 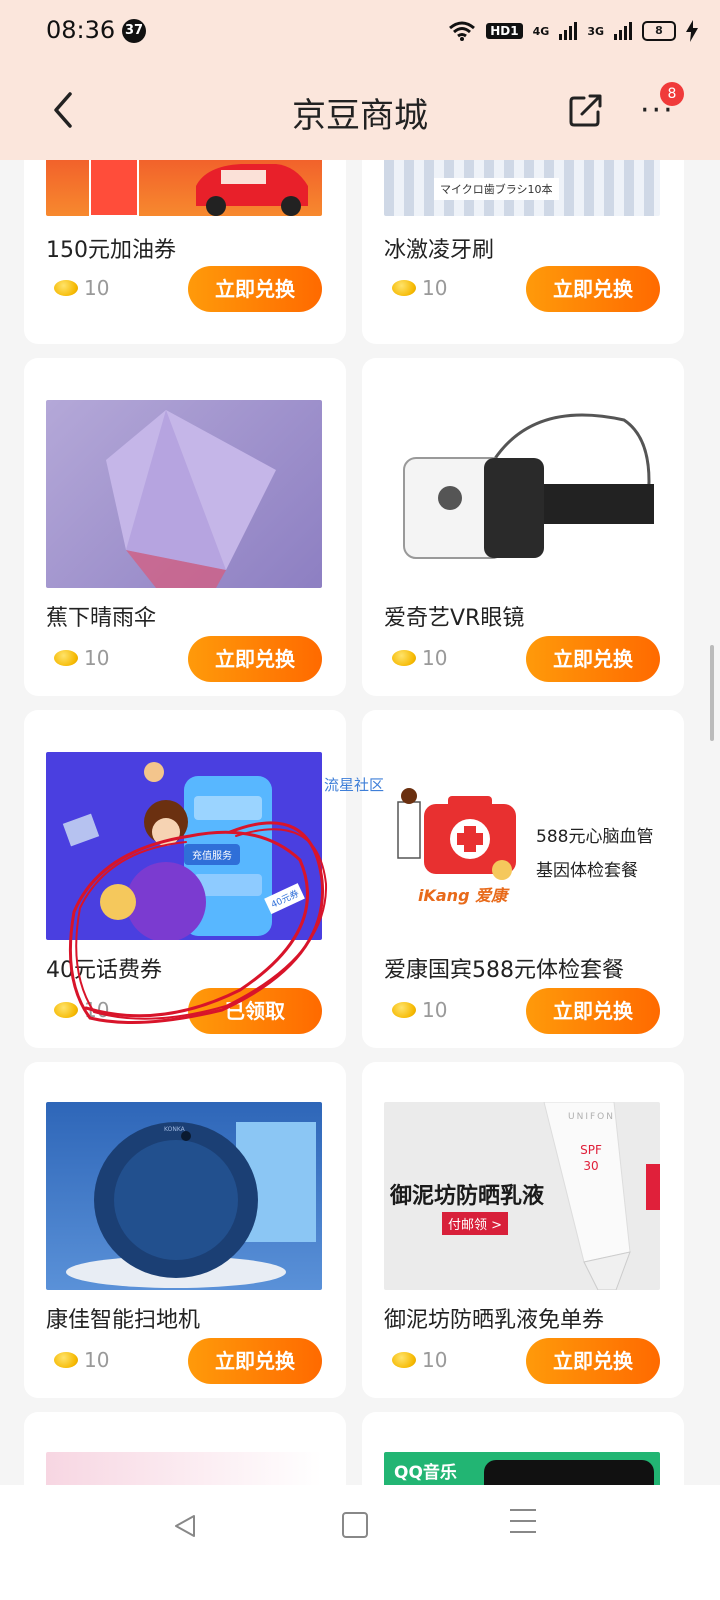 I want to click on product-card-qq-music: QQ音乐, so click(x=523, y=1448).